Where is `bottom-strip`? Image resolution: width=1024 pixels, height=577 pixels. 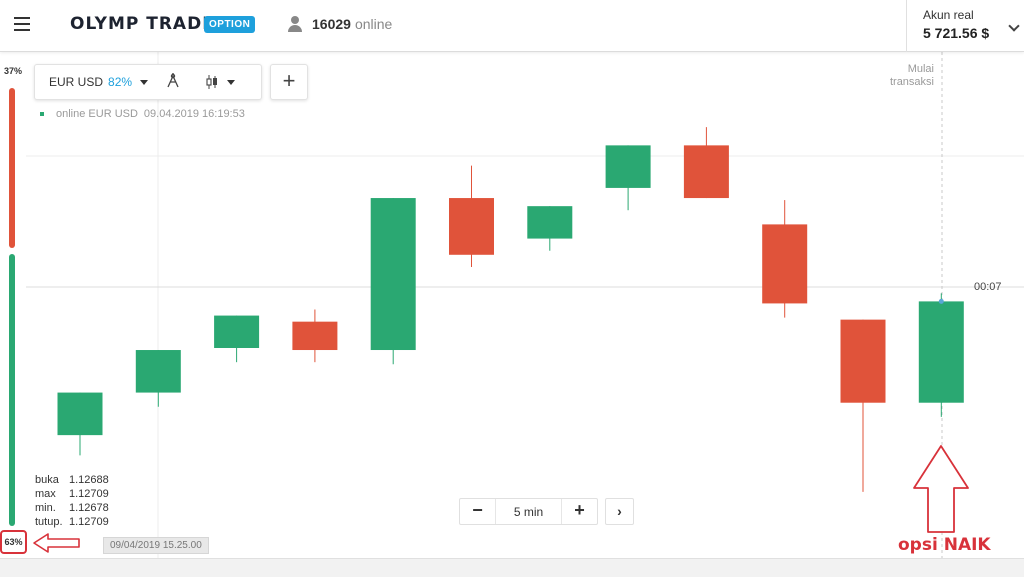 bottom-strip is located at coordinates (512, 567).